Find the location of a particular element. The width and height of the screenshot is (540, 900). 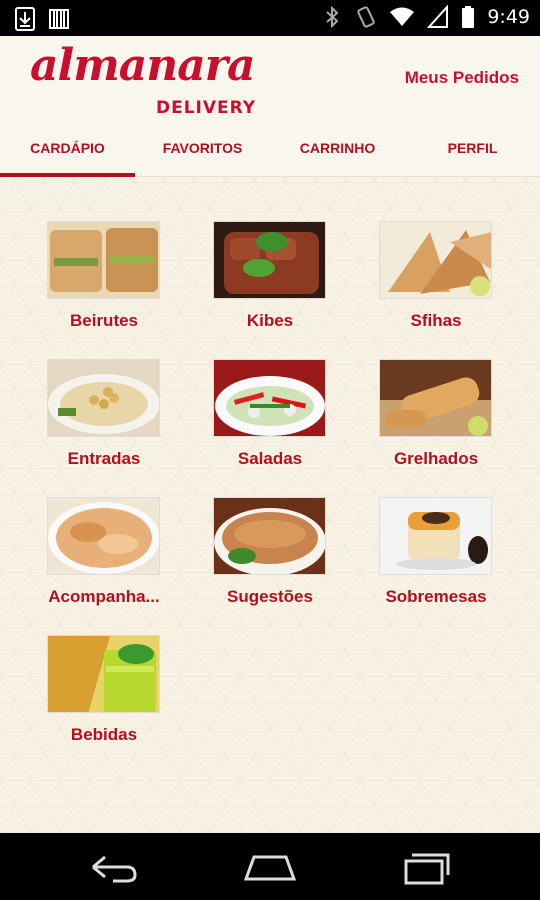

tab-bar: CARDÁPIO FAVORITOS CARRINHO PERFIL is located at coordinates (270, 150).